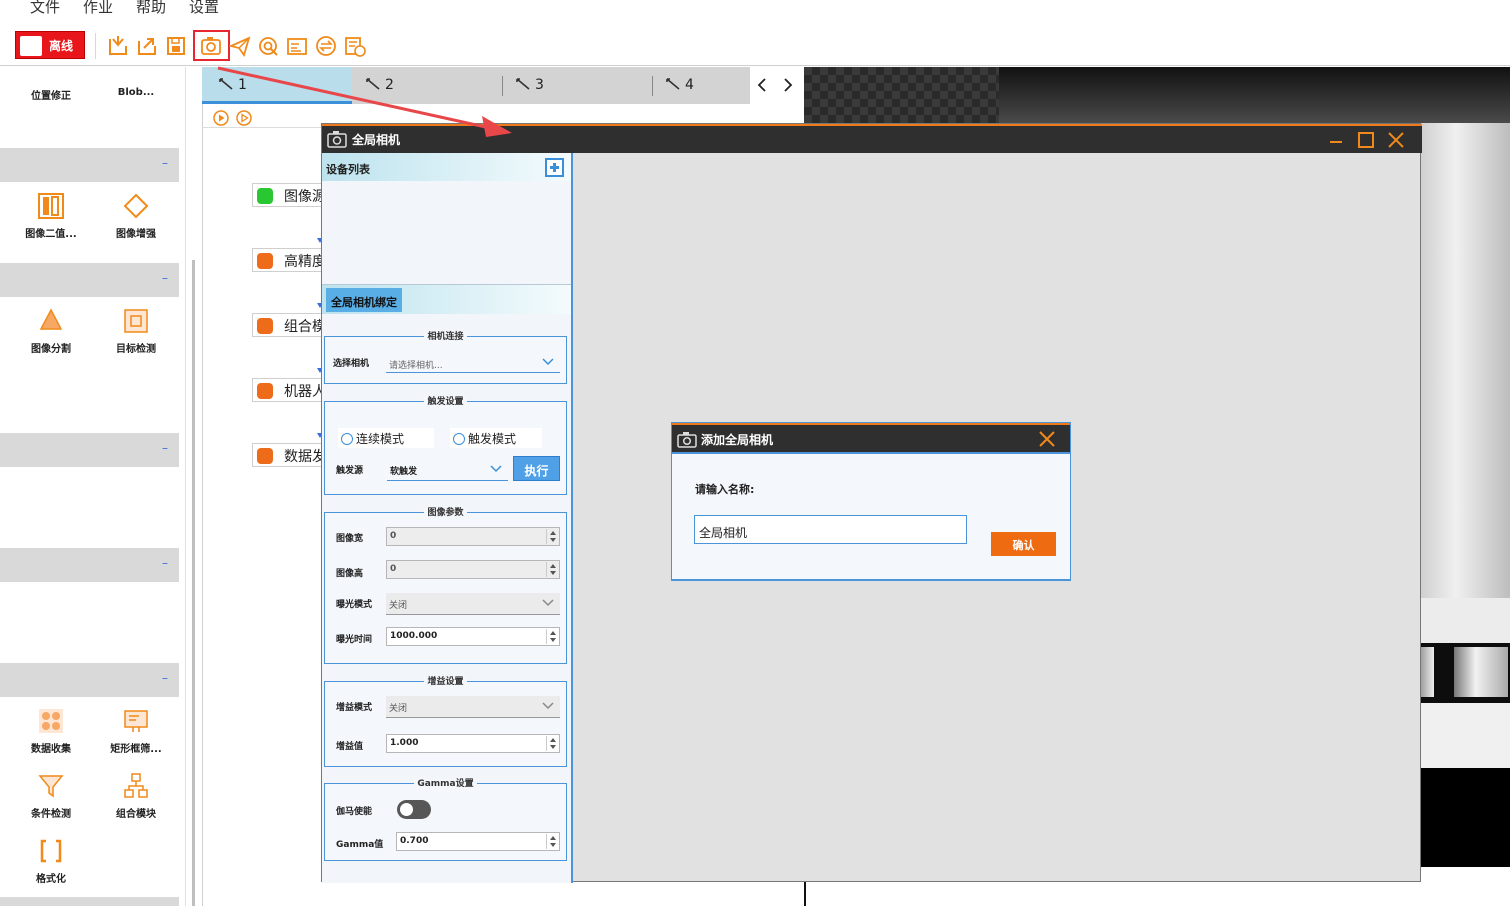 The height and width of the screenshot is (906, 1510). I want to click on radio-circle, so click(347, 439).